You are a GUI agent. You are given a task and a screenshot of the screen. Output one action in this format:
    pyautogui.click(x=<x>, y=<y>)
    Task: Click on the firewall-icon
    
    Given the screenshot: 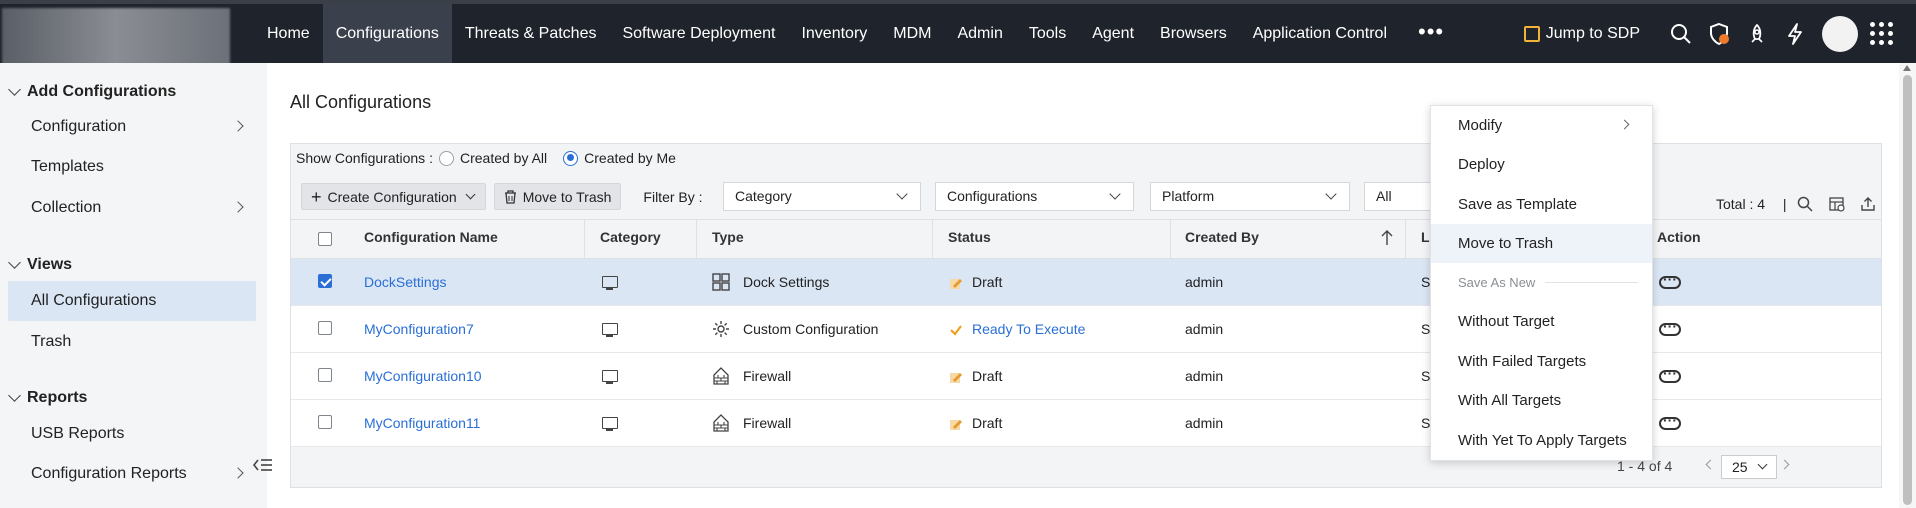 What is the action you would take?
    pyautogui.click(x=721, y=376)
    